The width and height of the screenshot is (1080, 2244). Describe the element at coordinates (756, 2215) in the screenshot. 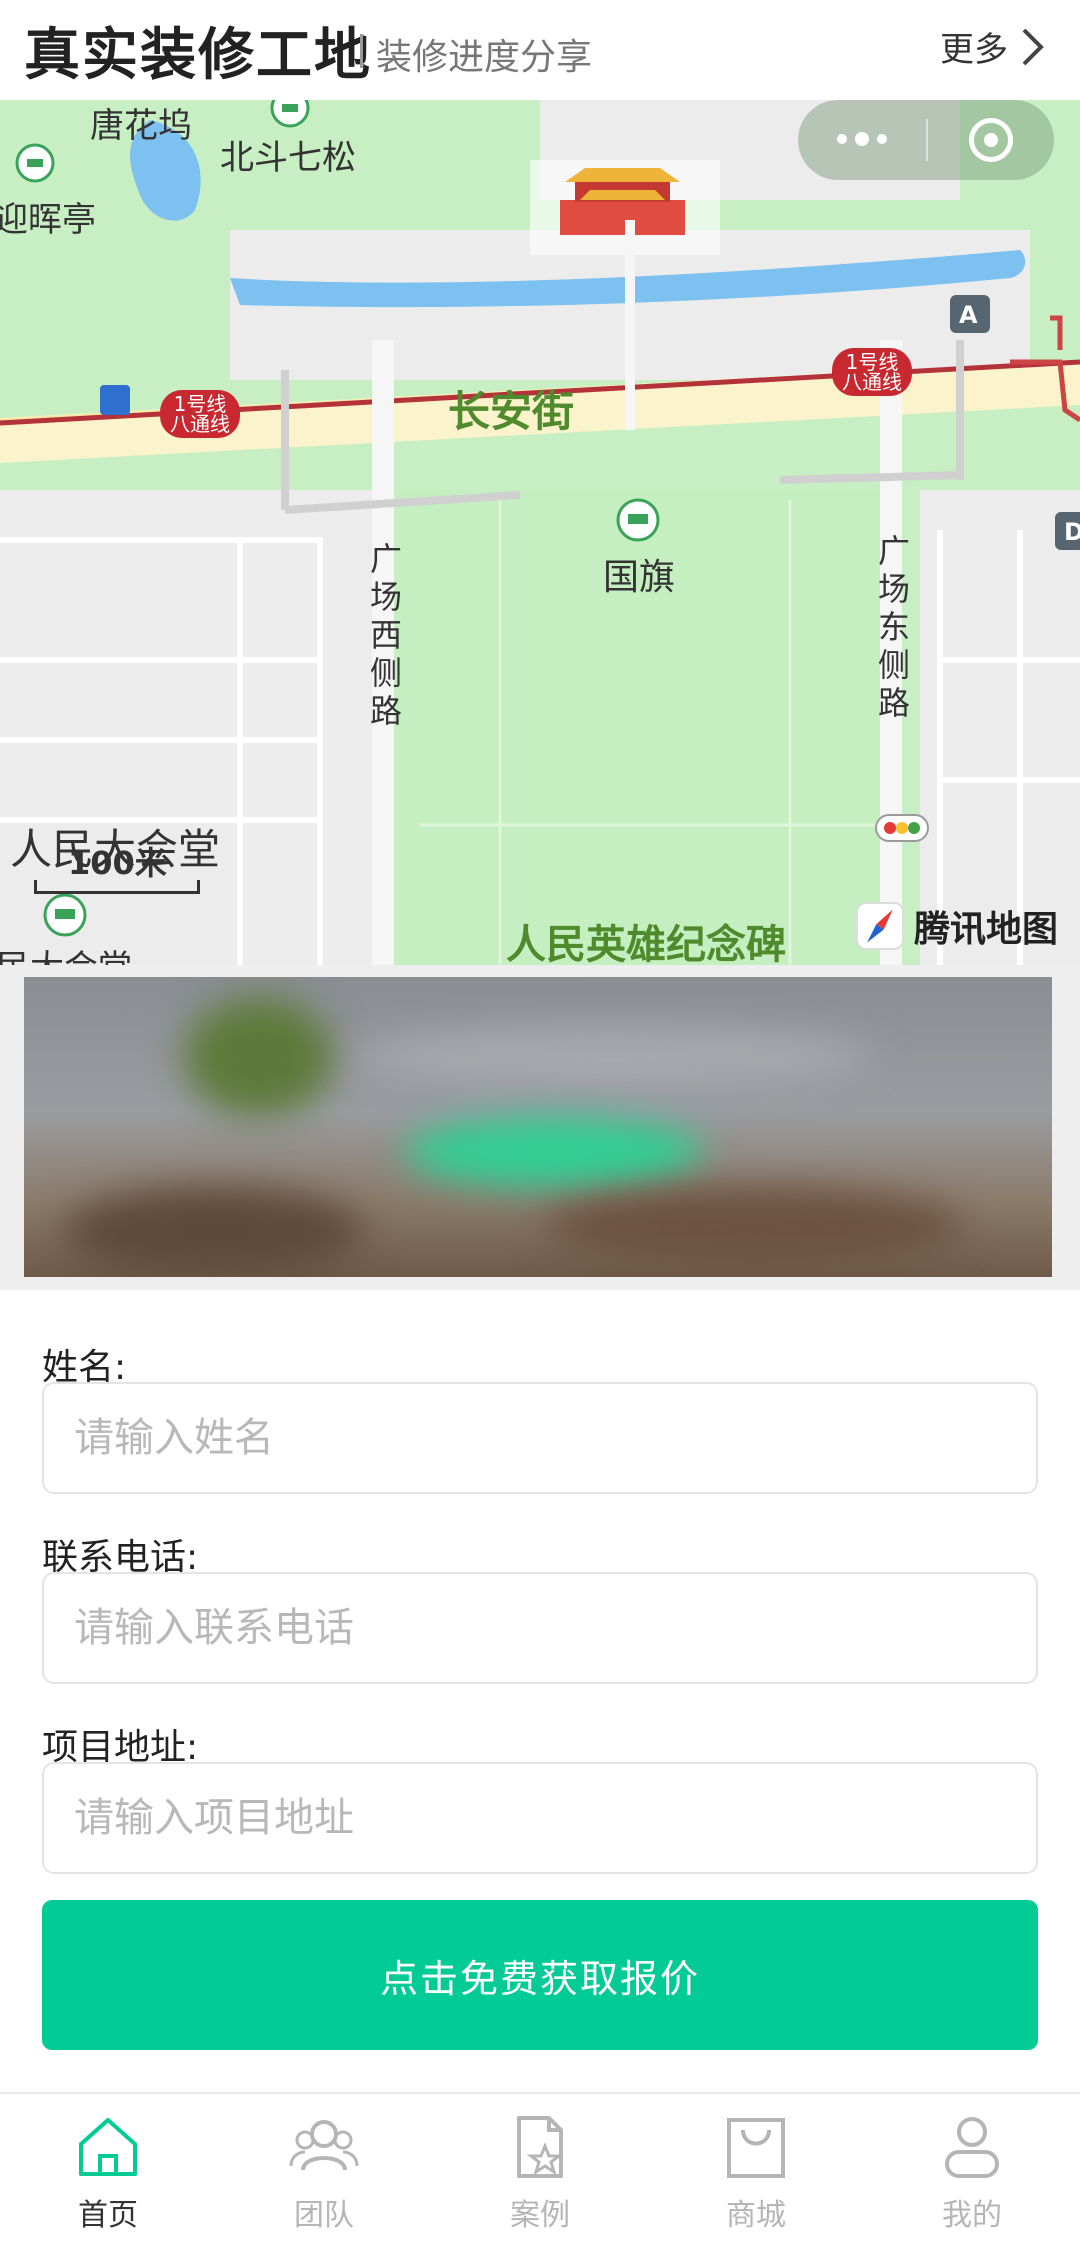

I see `tab-label: 商城` at that location.